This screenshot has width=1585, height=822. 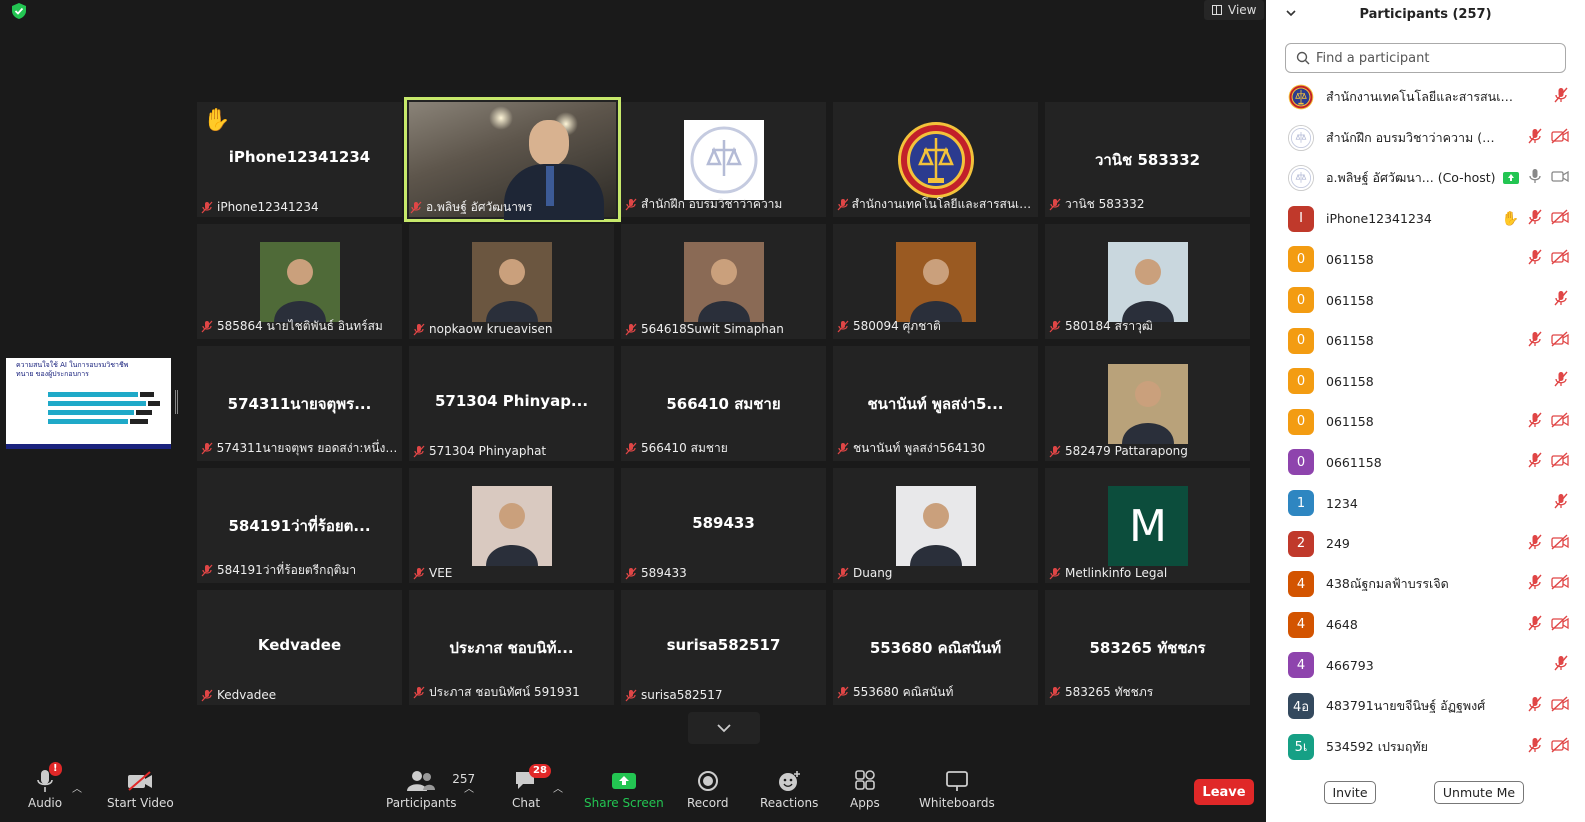 I want to click on participant-tile: nopkaow krueavisen, so click(x=511, y=281).